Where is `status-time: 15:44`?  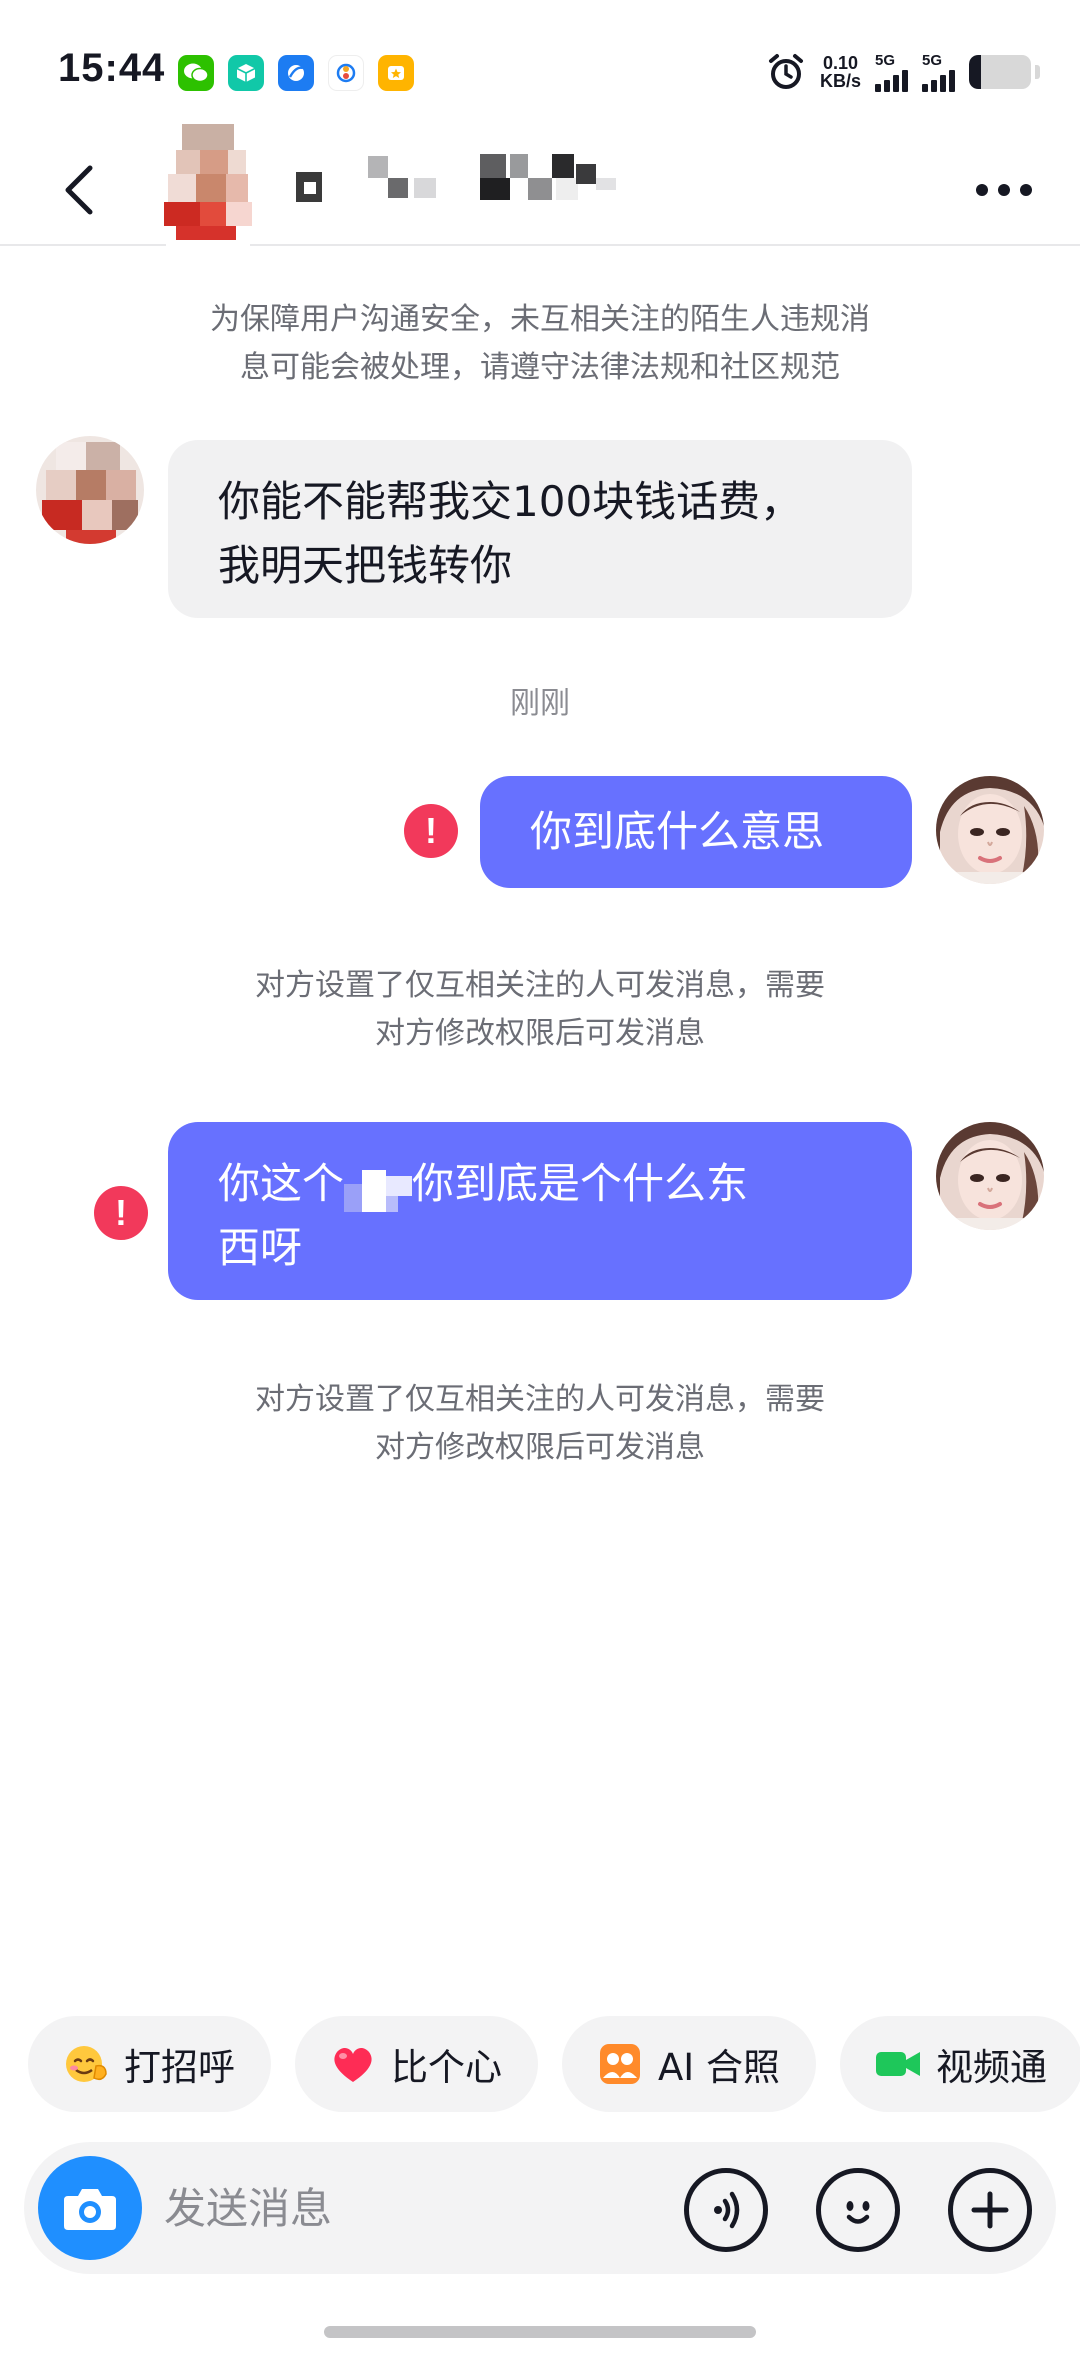
status-time: 15:44 is located at coordinates (112, 68).